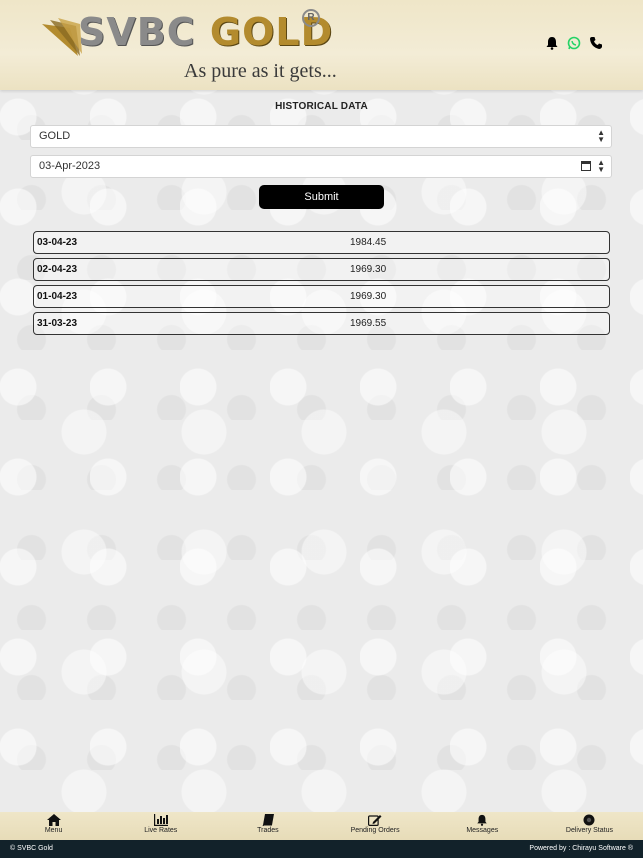  What do you see at coordinates (321, 323) in the screenshot?
I see `history-row: 31-03-23 1969.55` at bounding box center [321, 323].